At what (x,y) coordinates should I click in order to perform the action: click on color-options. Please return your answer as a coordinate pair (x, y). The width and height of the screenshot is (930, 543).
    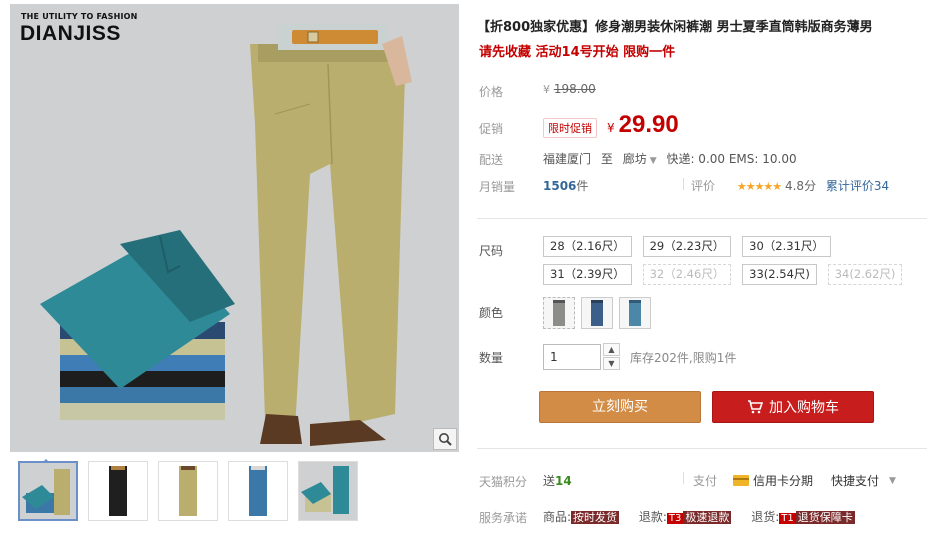
    Looking at the image, I should click on (597, 313).